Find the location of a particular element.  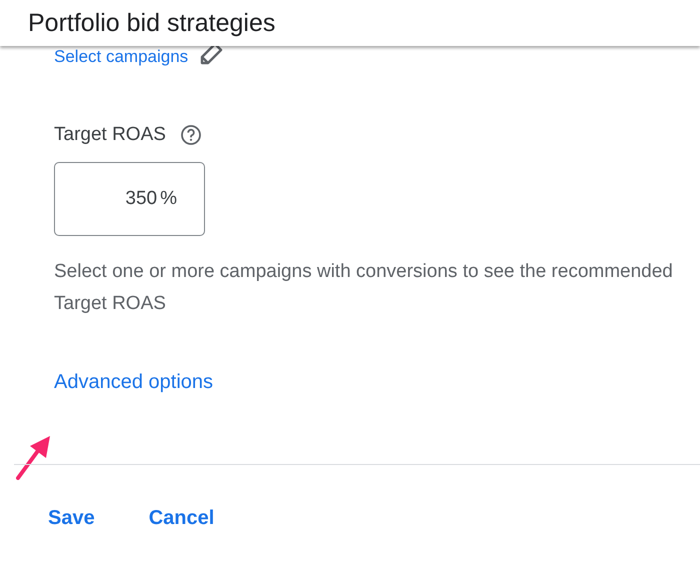

field-label: Target ROAS is located at coordinates (110, 135).